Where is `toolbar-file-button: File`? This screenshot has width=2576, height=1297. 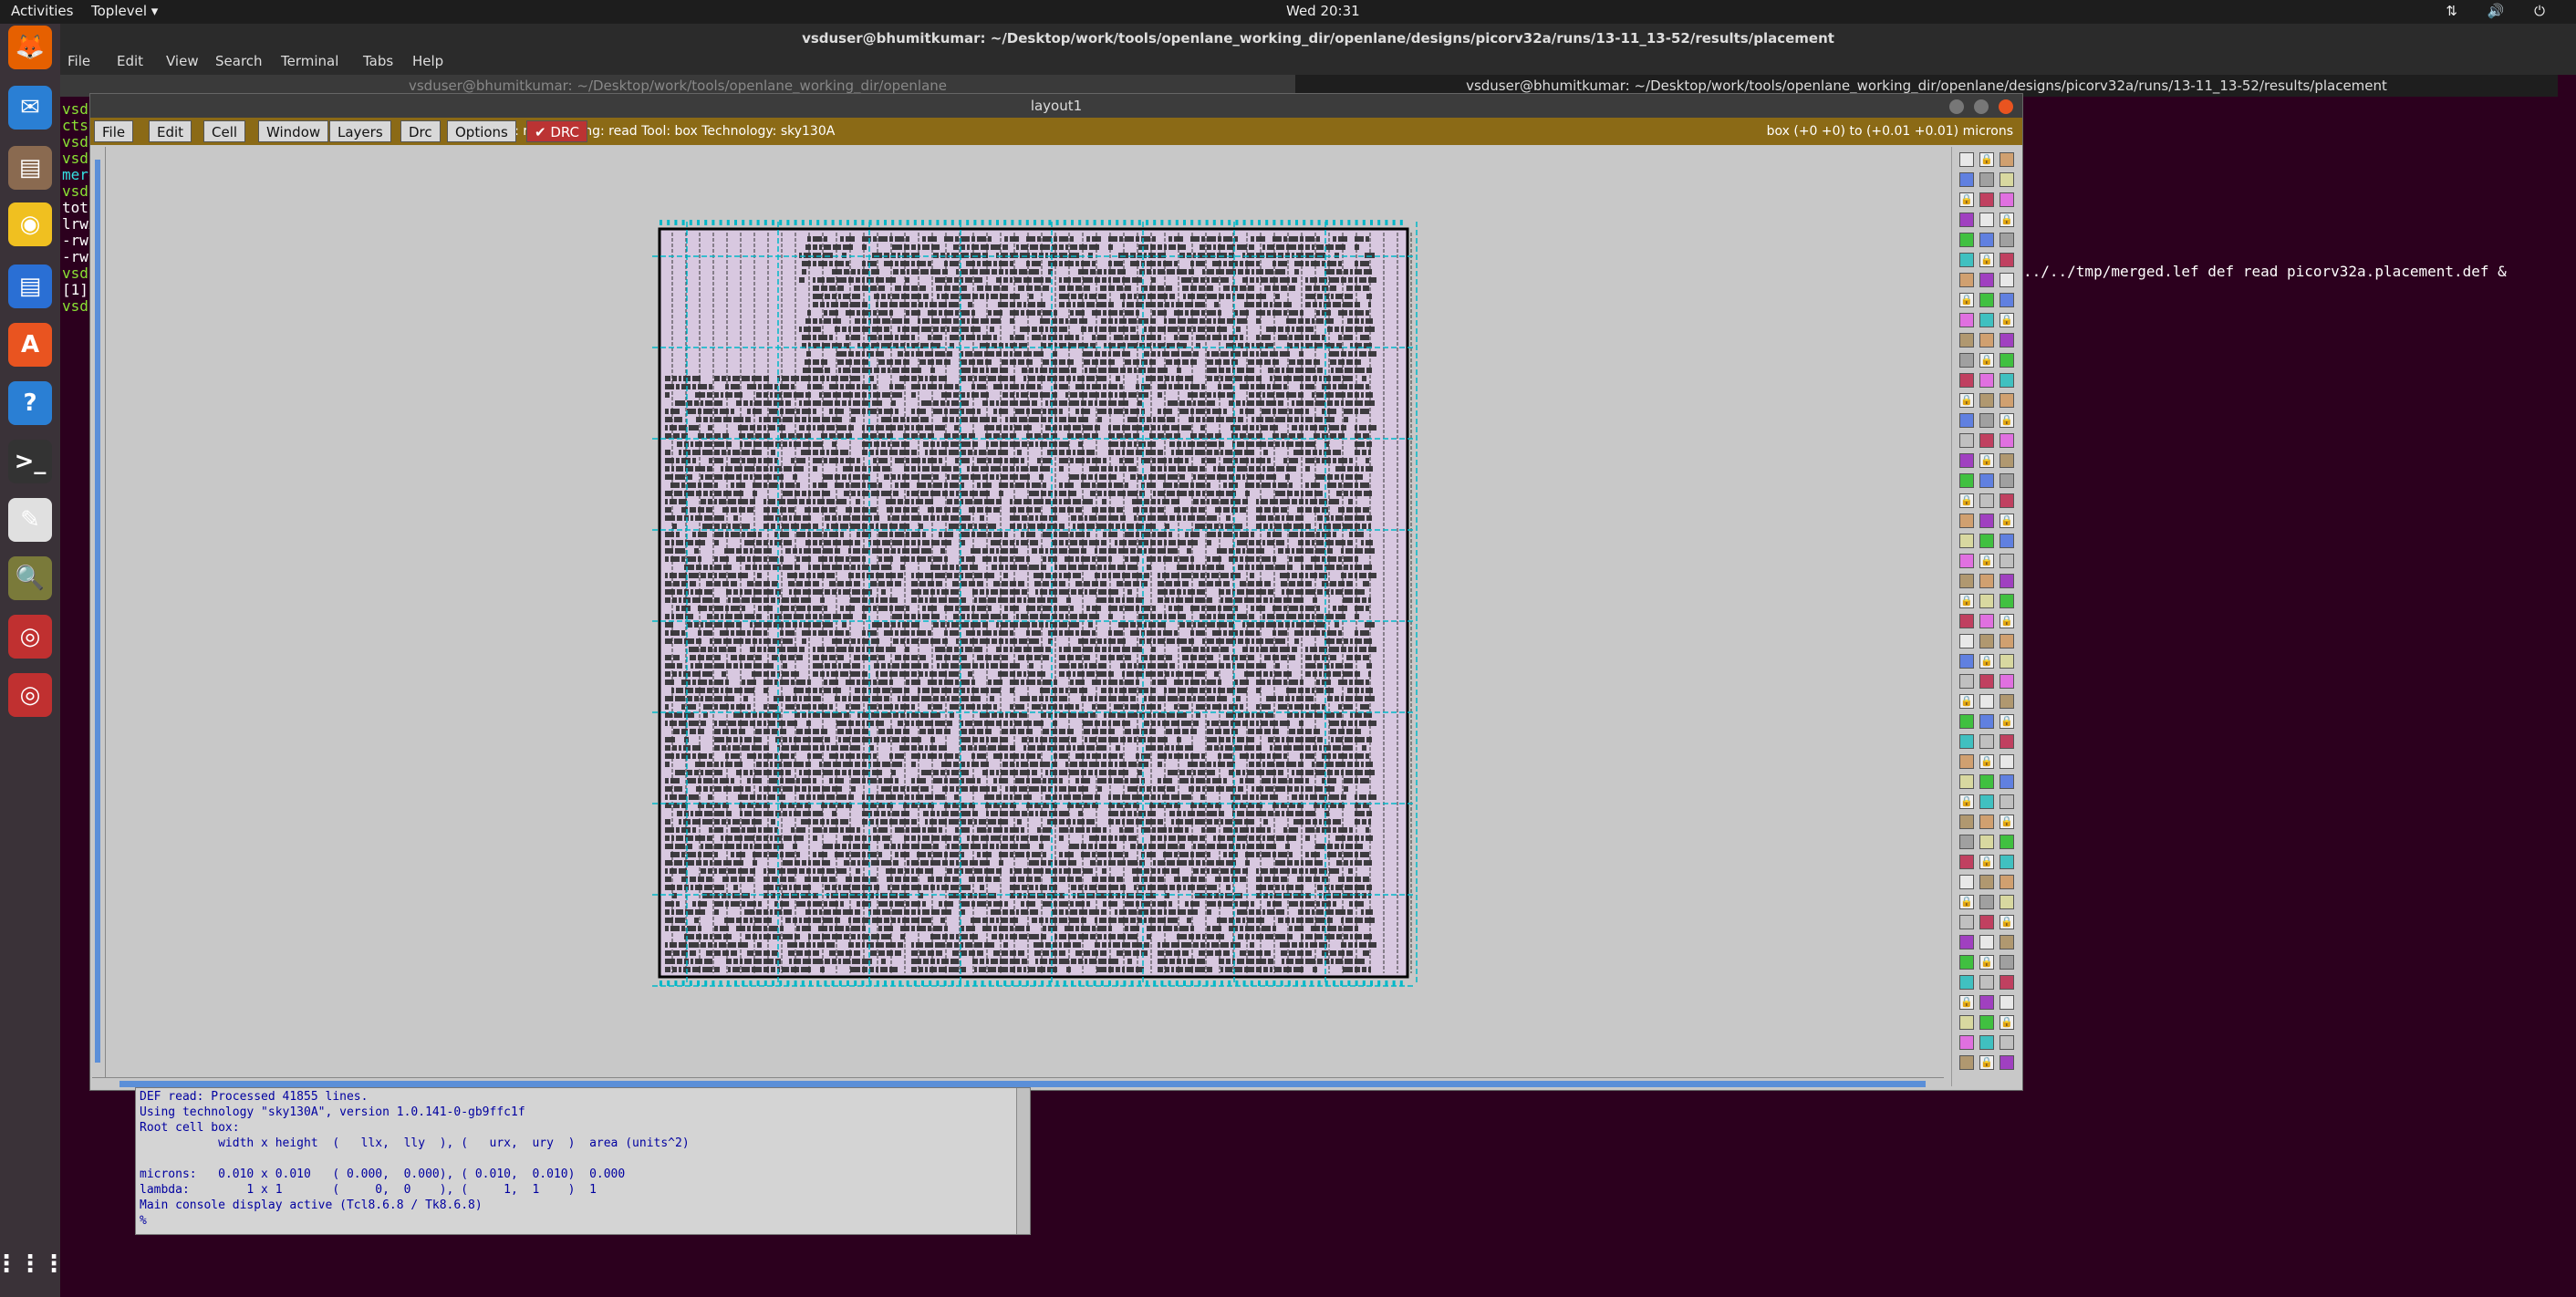
toolbar-file-button: File is located at coordinates (114, 131).